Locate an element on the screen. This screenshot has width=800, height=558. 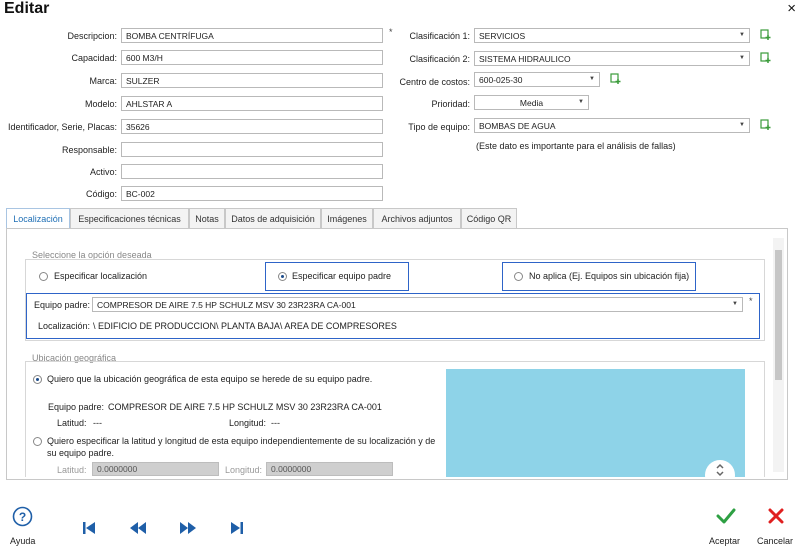
help-icon: ? is located at coordinates (22, 516).